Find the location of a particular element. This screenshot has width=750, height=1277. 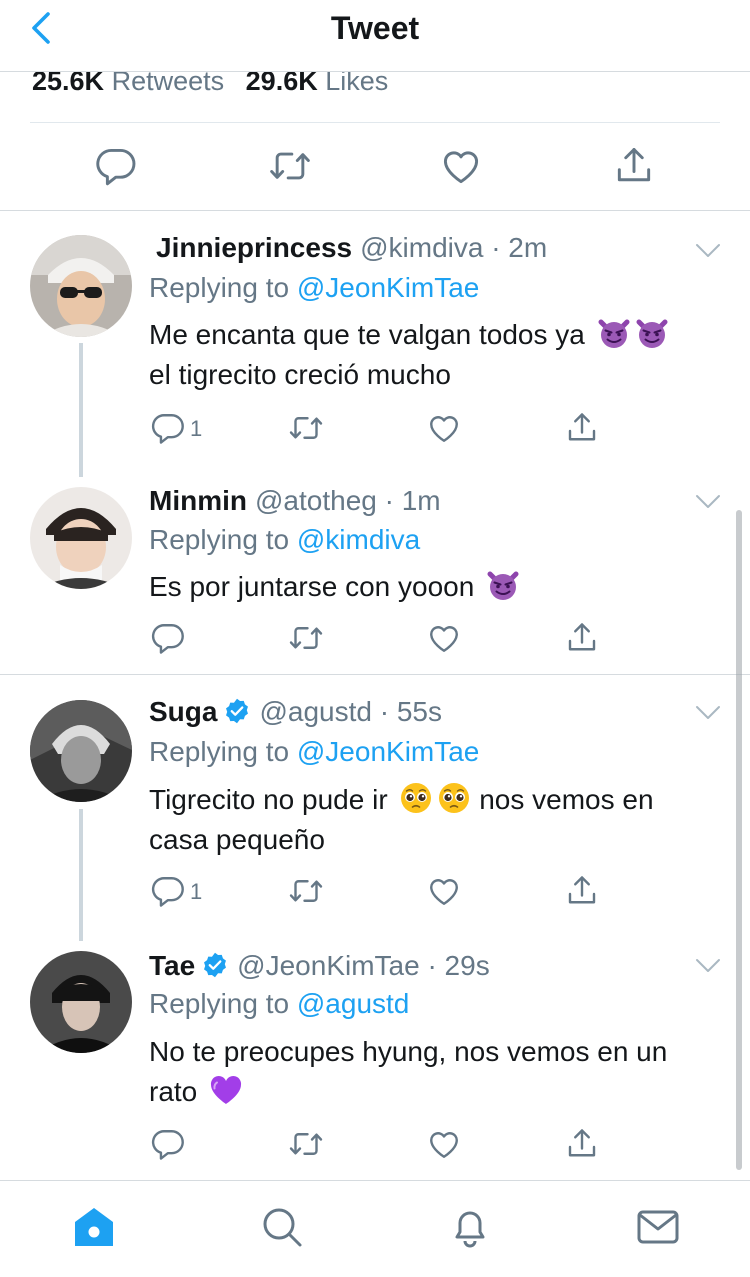

mention-link: @kimdiva is located at coordinates (358, 539).